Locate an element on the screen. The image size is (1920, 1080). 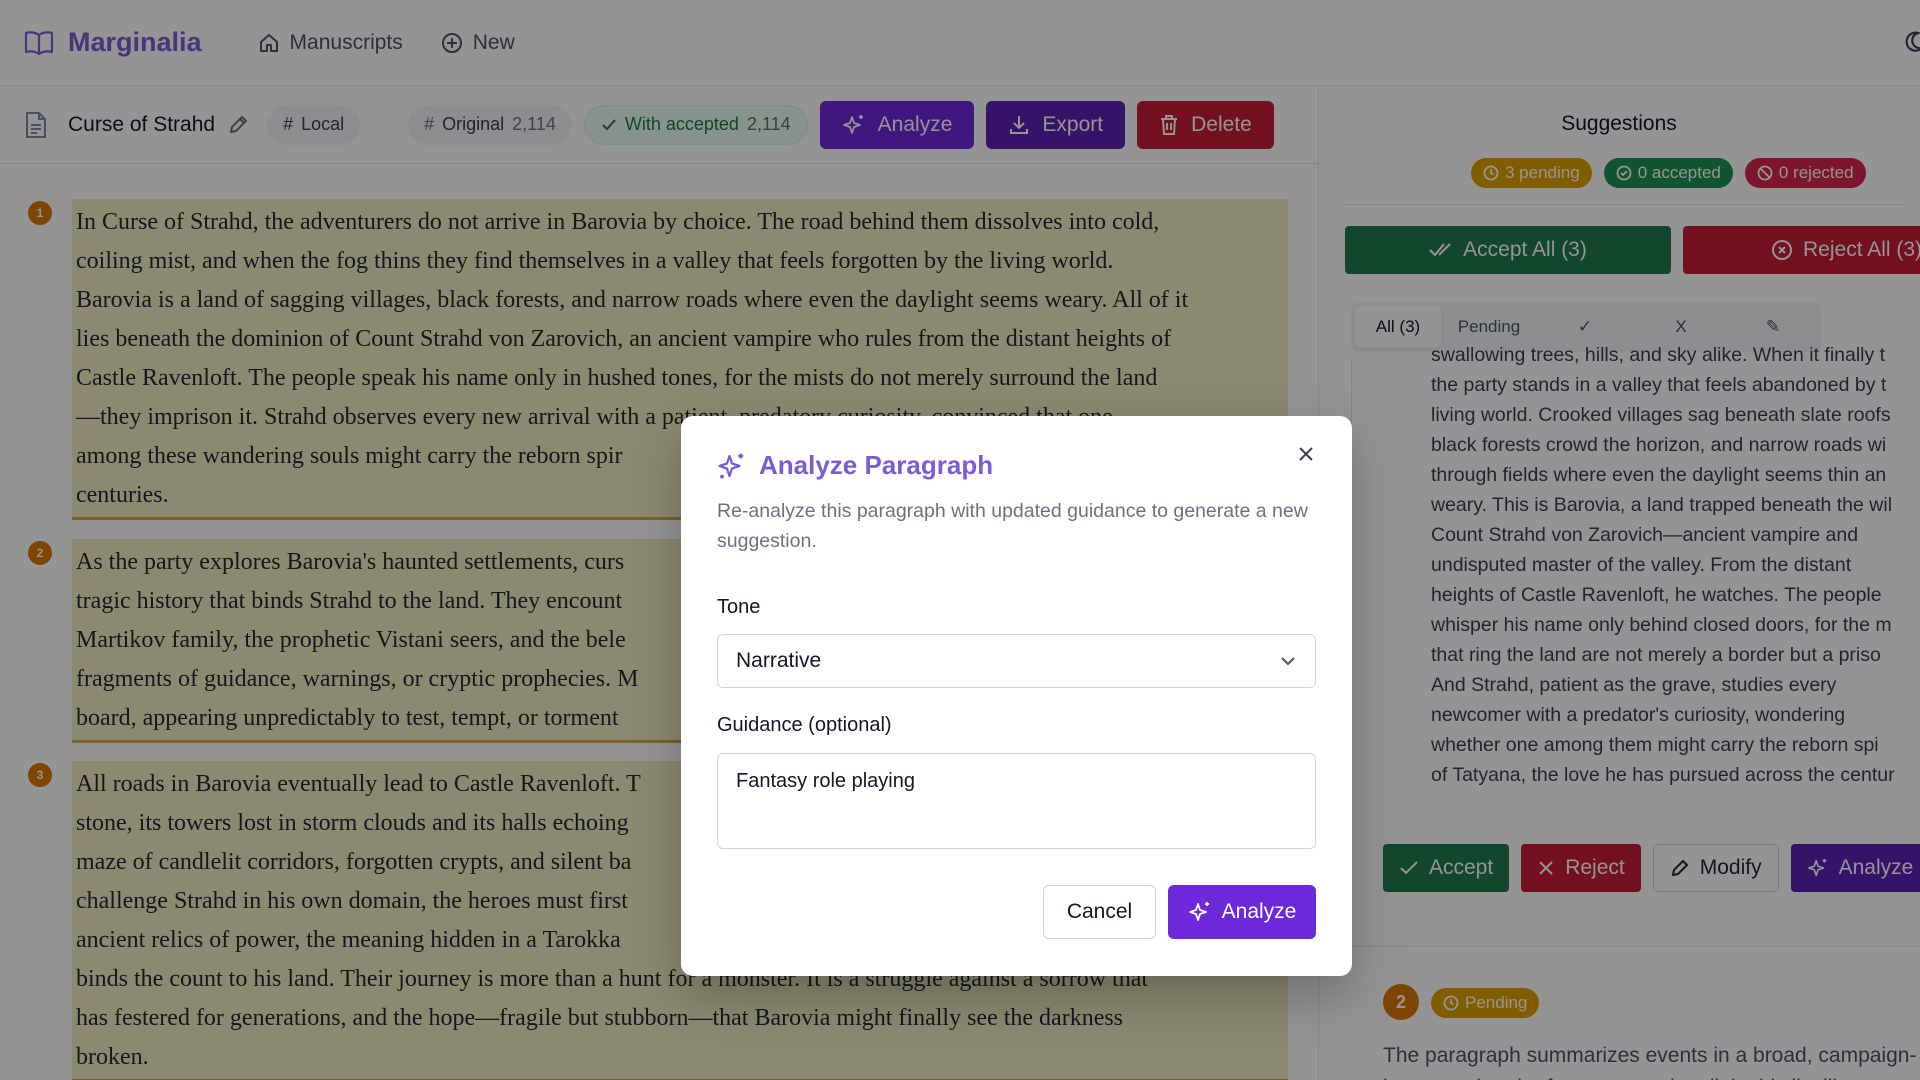
guidance-textarea: Fantasy role playing is located at coordinates (1016, 801).